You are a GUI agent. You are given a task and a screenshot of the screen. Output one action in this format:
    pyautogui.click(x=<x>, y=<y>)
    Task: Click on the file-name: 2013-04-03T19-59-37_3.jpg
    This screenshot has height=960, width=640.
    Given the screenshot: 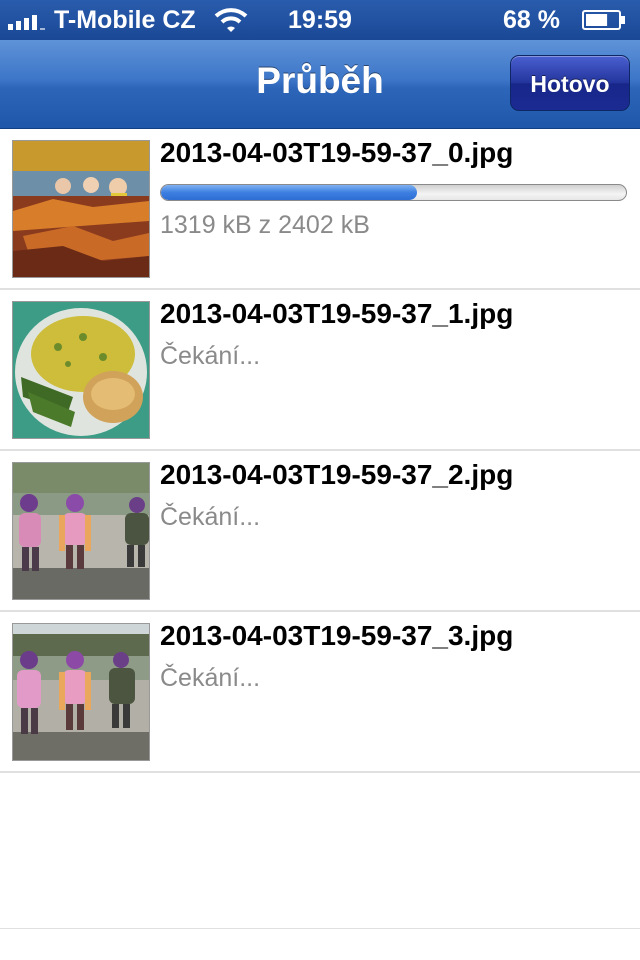 What is the action you would take?
    pyautogui.click(x=337, y=635)
    